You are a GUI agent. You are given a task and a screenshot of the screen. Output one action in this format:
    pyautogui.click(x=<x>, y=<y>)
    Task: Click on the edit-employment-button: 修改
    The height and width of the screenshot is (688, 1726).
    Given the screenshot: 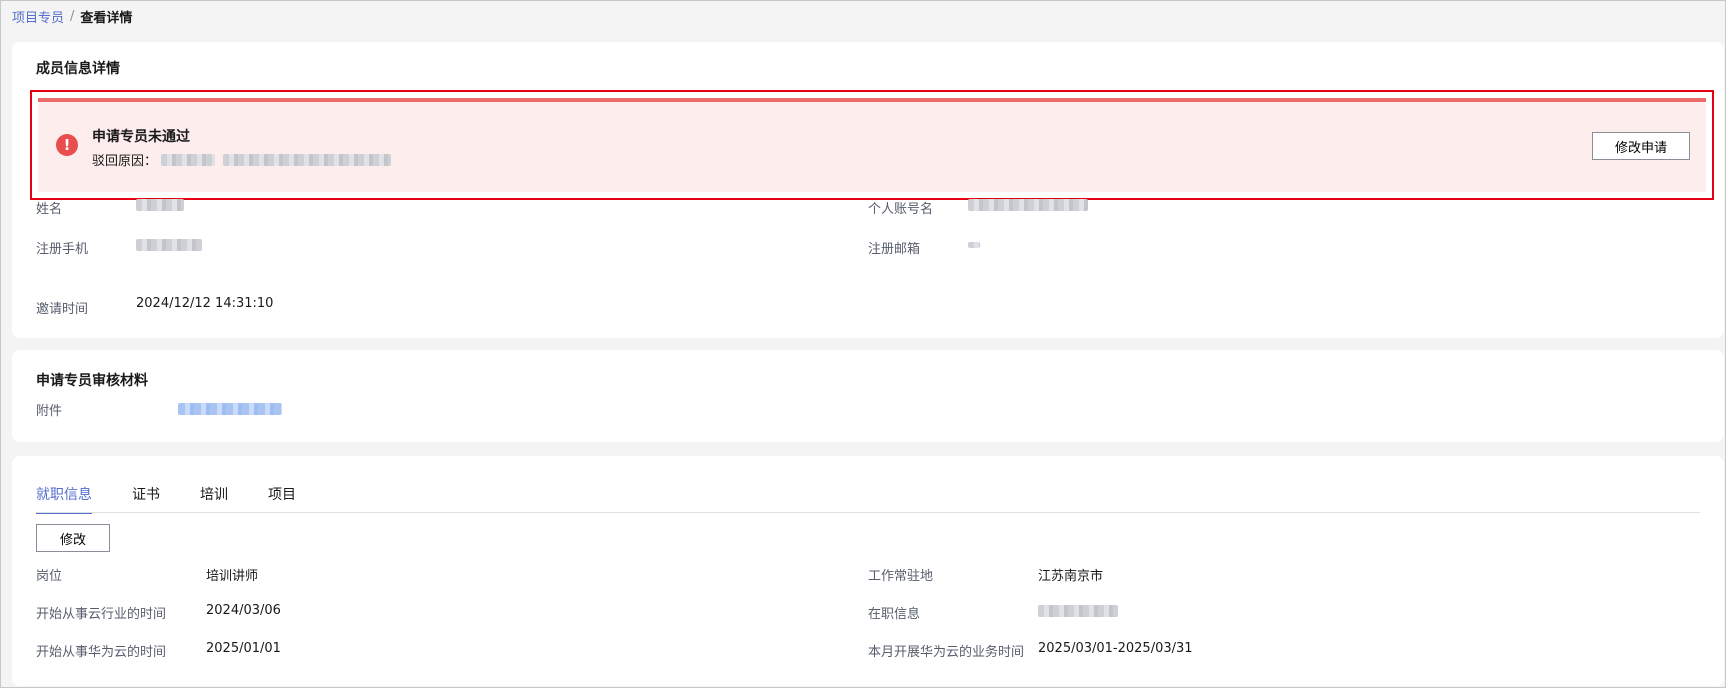 What is the action you would take?
    pyautogui.click(x=73, y=538)
    